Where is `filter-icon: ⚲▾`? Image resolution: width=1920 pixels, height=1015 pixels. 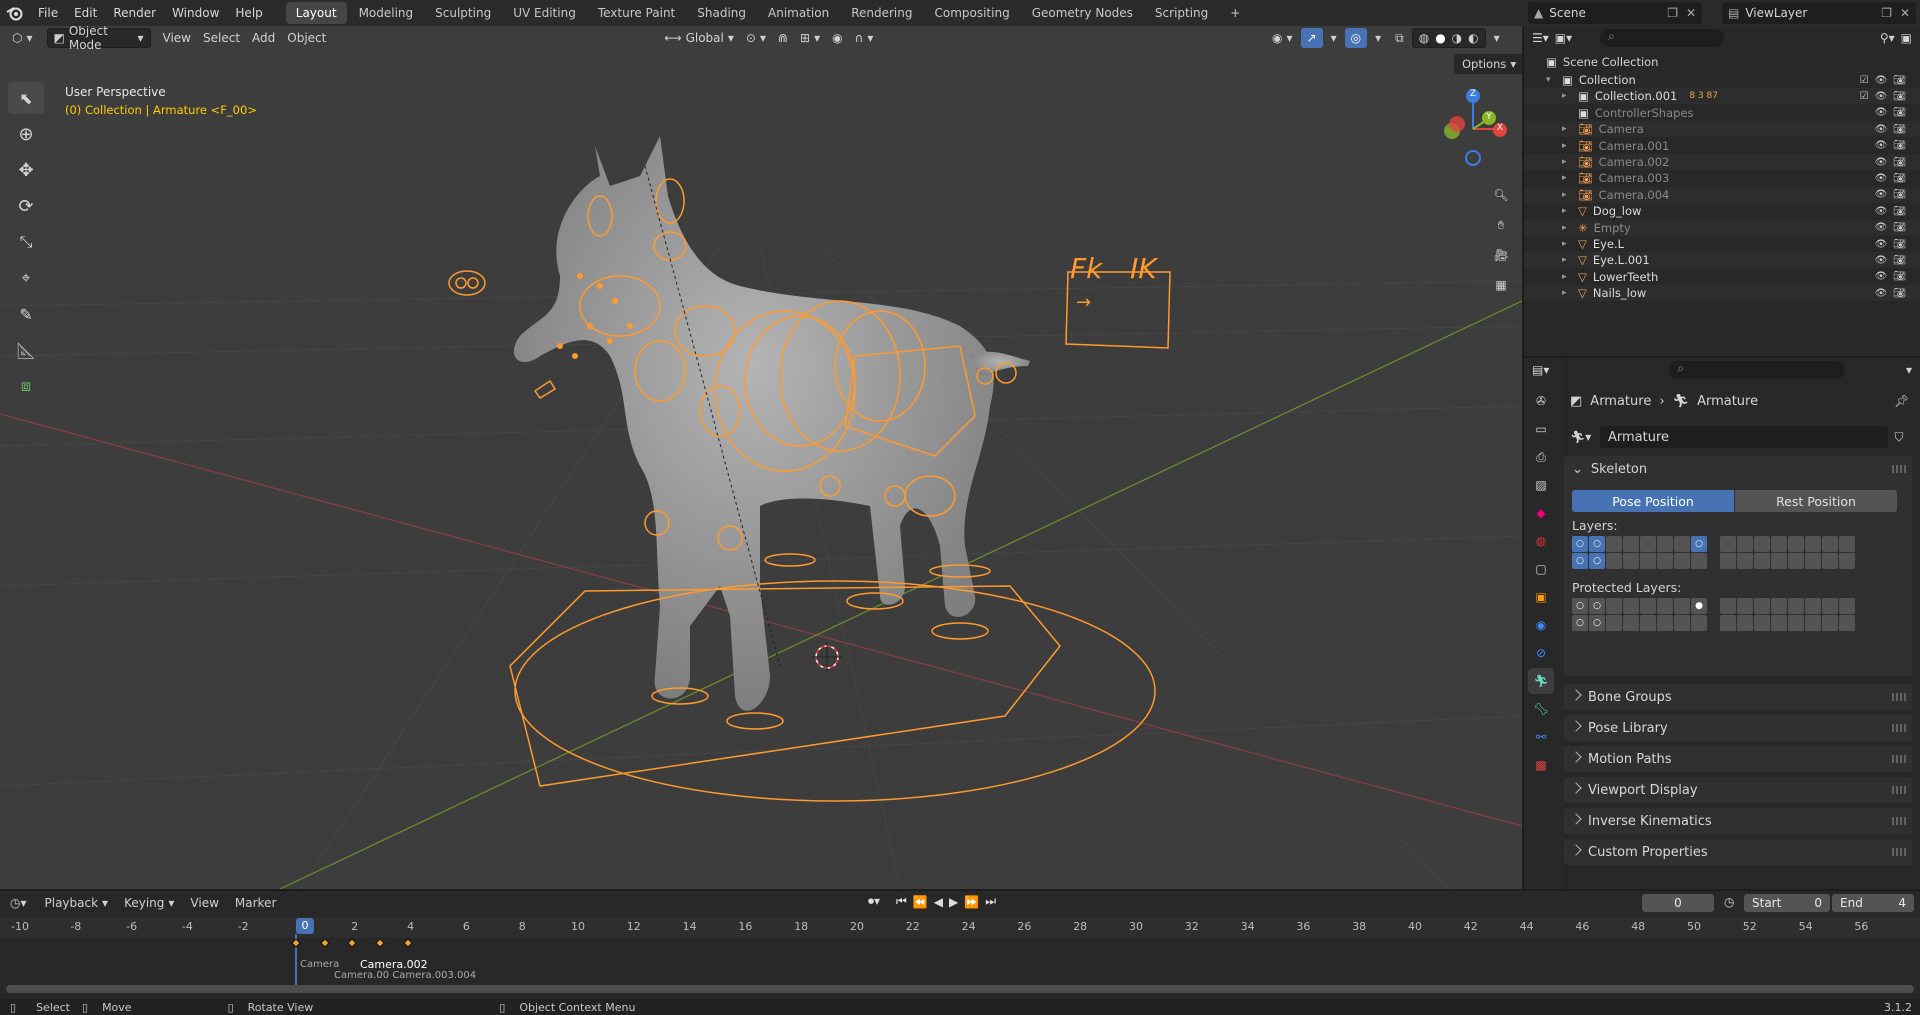
filter-icon: ⚲▾ is located at coordinates (1887, 38).